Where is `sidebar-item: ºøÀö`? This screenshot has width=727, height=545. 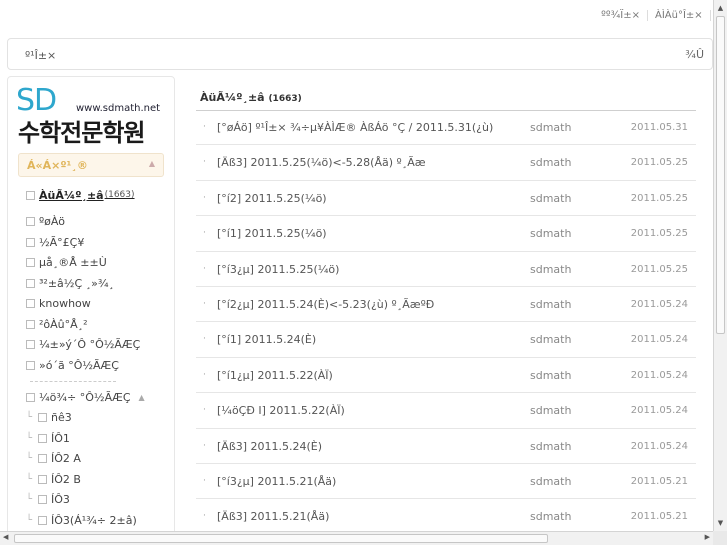 sidebar-item: ºøÀö is located at coordinates (100, 222).